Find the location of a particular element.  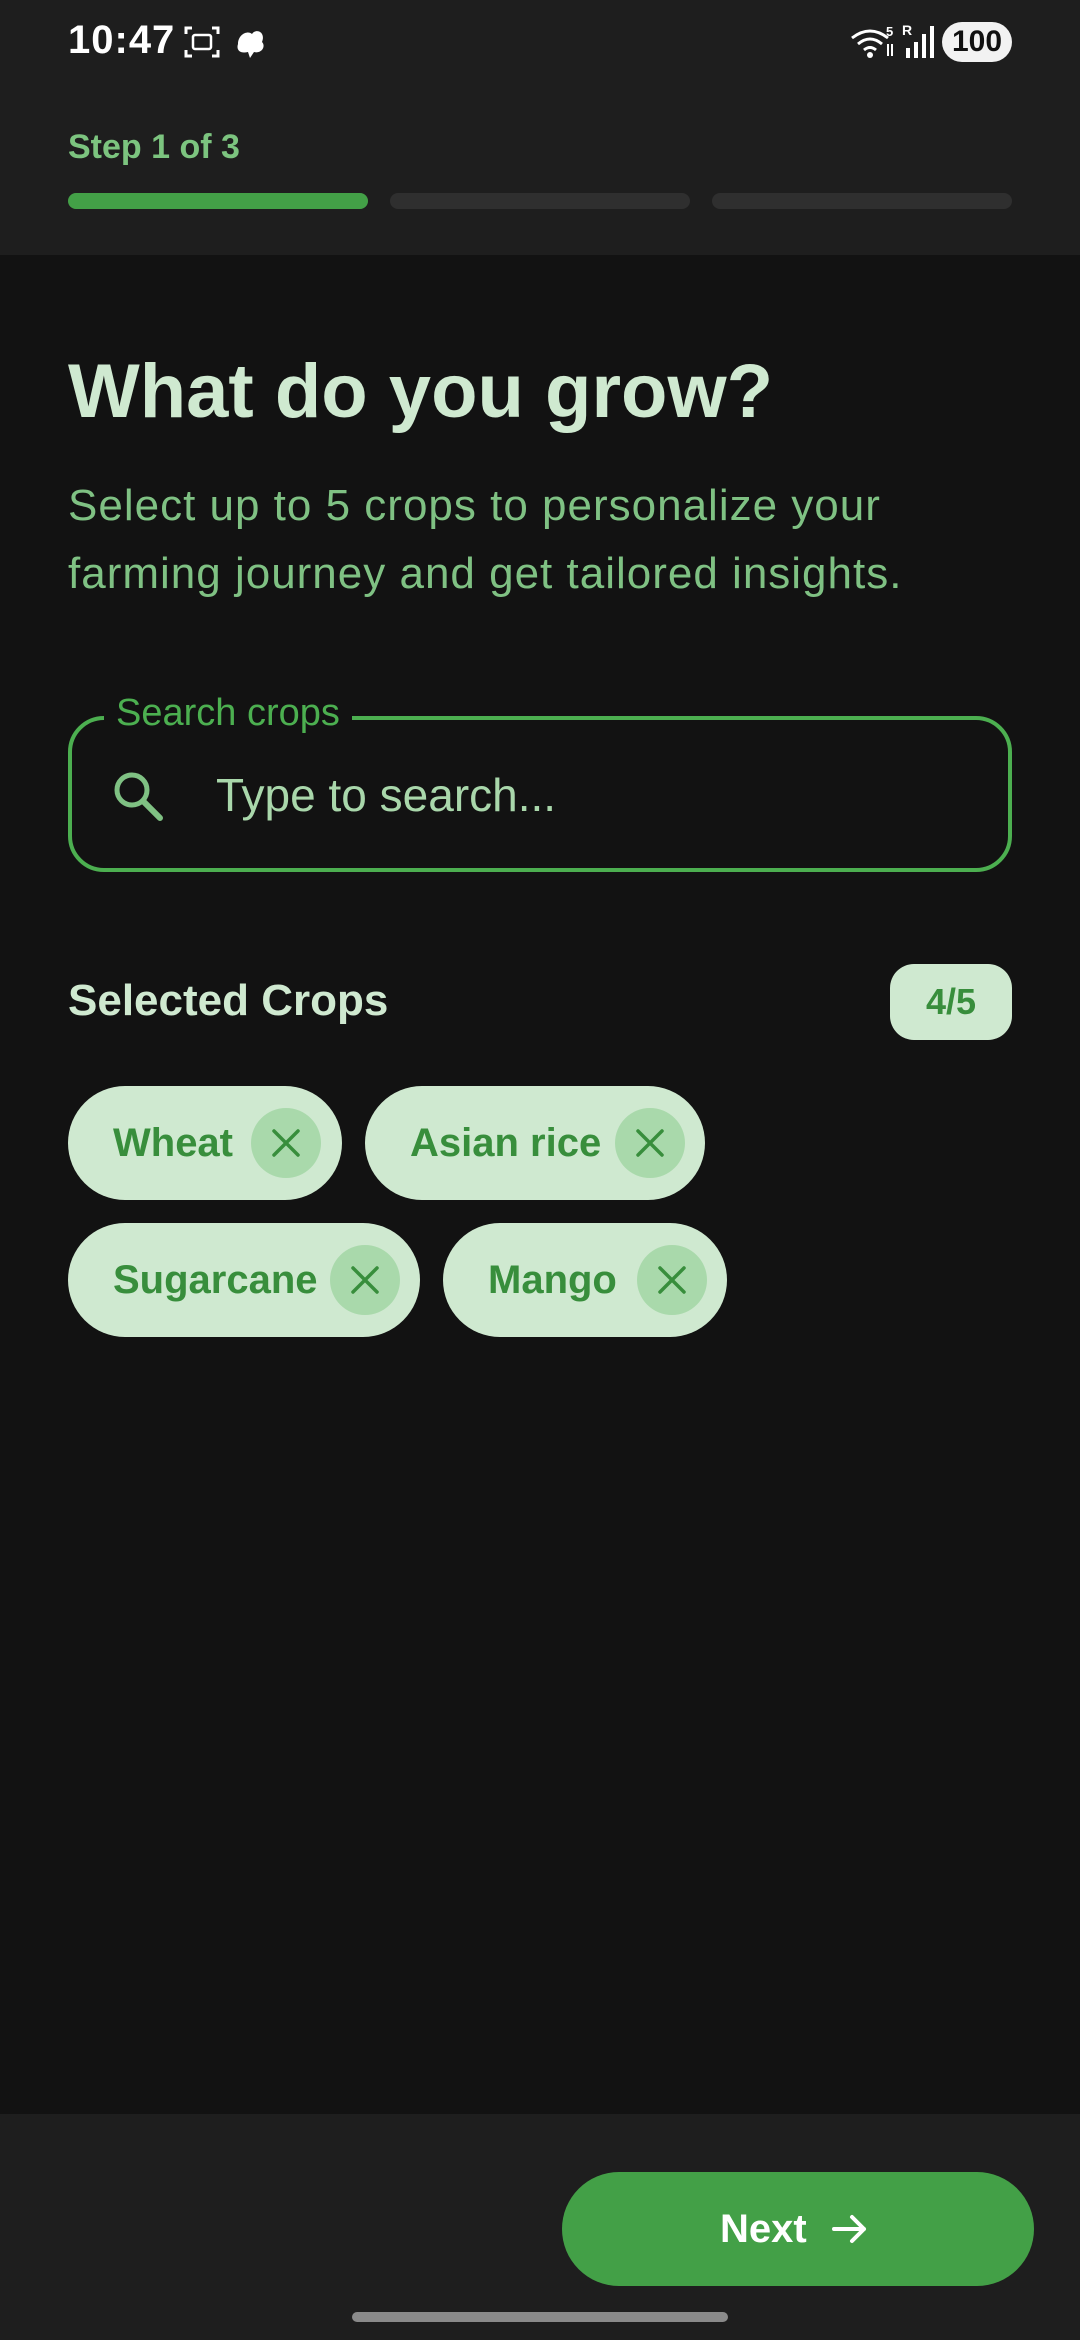

search-icon is located at coordinates (138, 796).